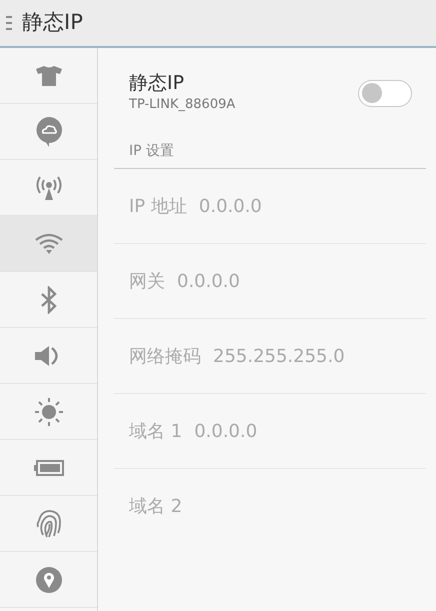  What do you see at coordinates (165, 356) in the screenshot?
I see `field-label: 网络掩码` at bounding box center [165, 356].